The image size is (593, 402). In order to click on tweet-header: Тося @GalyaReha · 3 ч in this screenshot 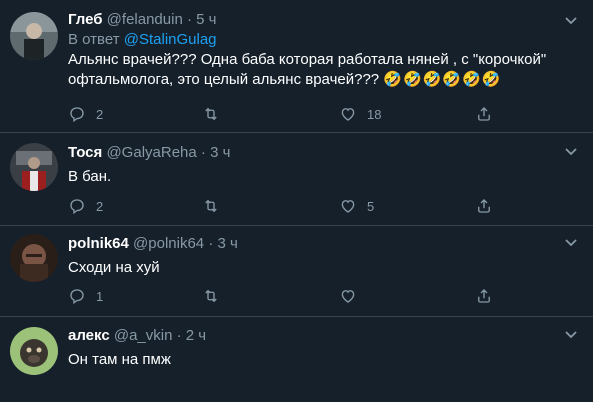, I will do `click(324, 153)`.